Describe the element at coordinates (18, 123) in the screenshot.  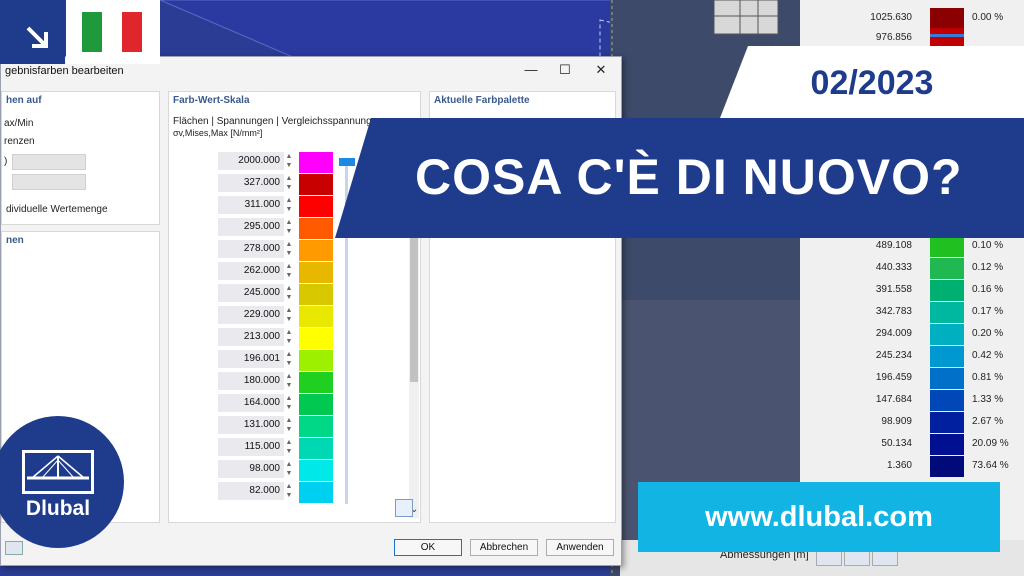
I see `option-maxmin: ax/Min` at that location.